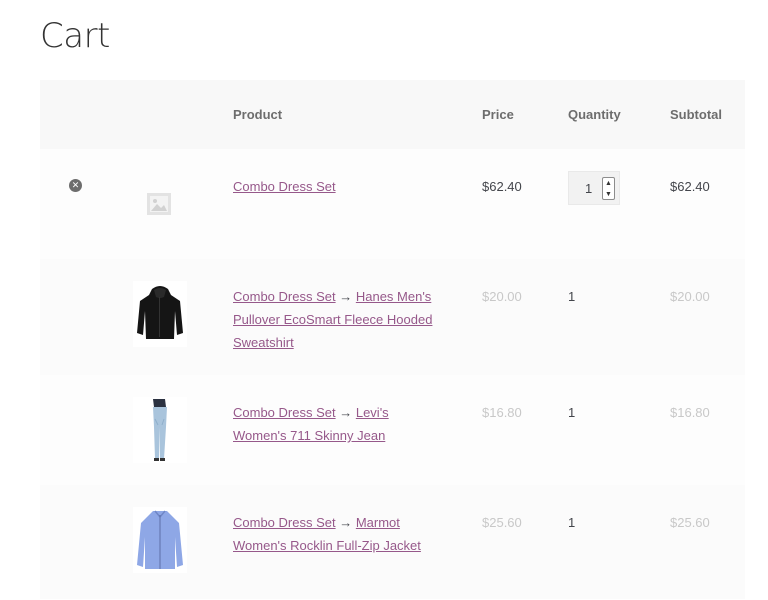  I want to click on item-subtotal: $62.40, so click(690, 186).